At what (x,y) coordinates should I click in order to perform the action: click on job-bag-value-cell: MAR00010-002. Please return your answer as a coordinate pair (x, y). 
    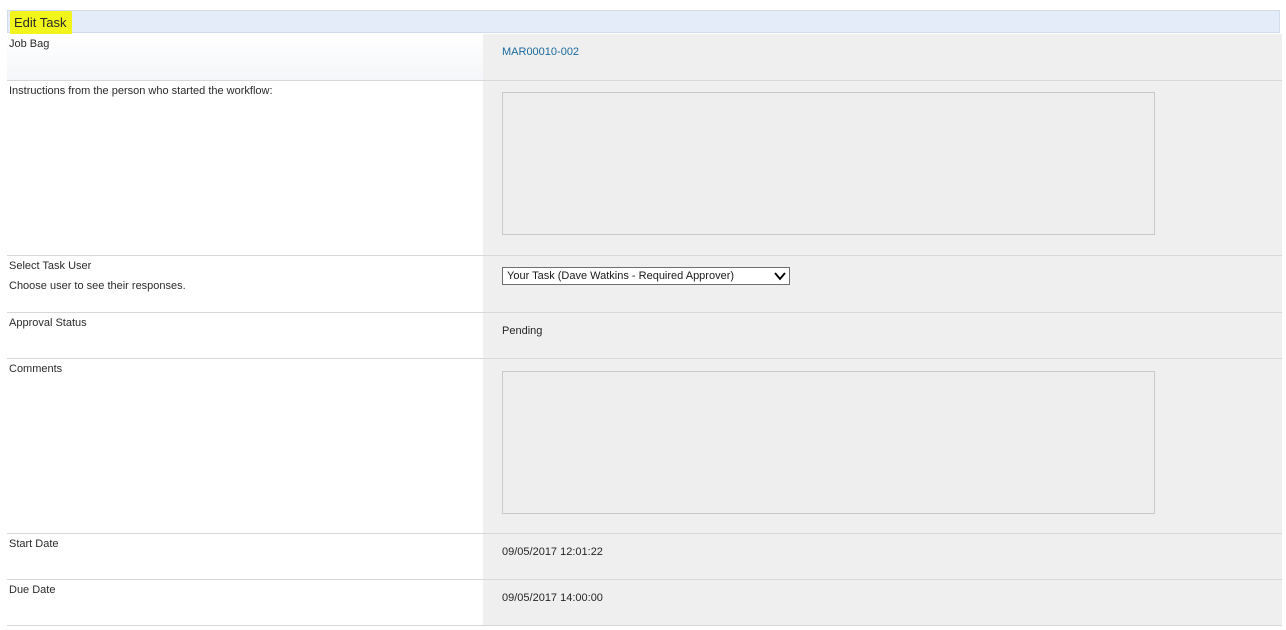
    Looking at the image, I should click on (882, 57).